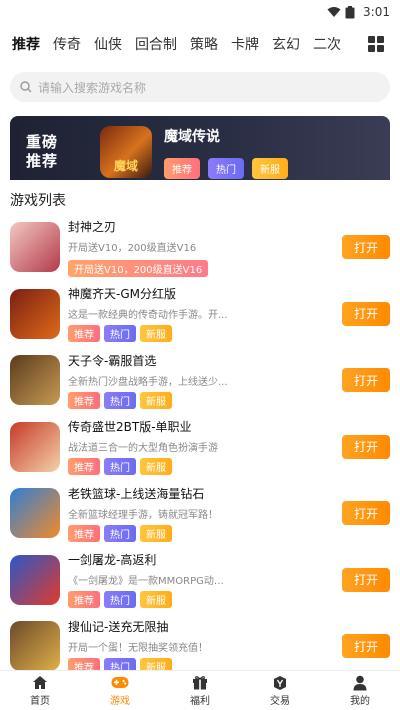 Image resolution: width=400 pixels, height=710 pixels. I want to click on search-bar: 请输入搜索游戏名称, so click(200, 88).